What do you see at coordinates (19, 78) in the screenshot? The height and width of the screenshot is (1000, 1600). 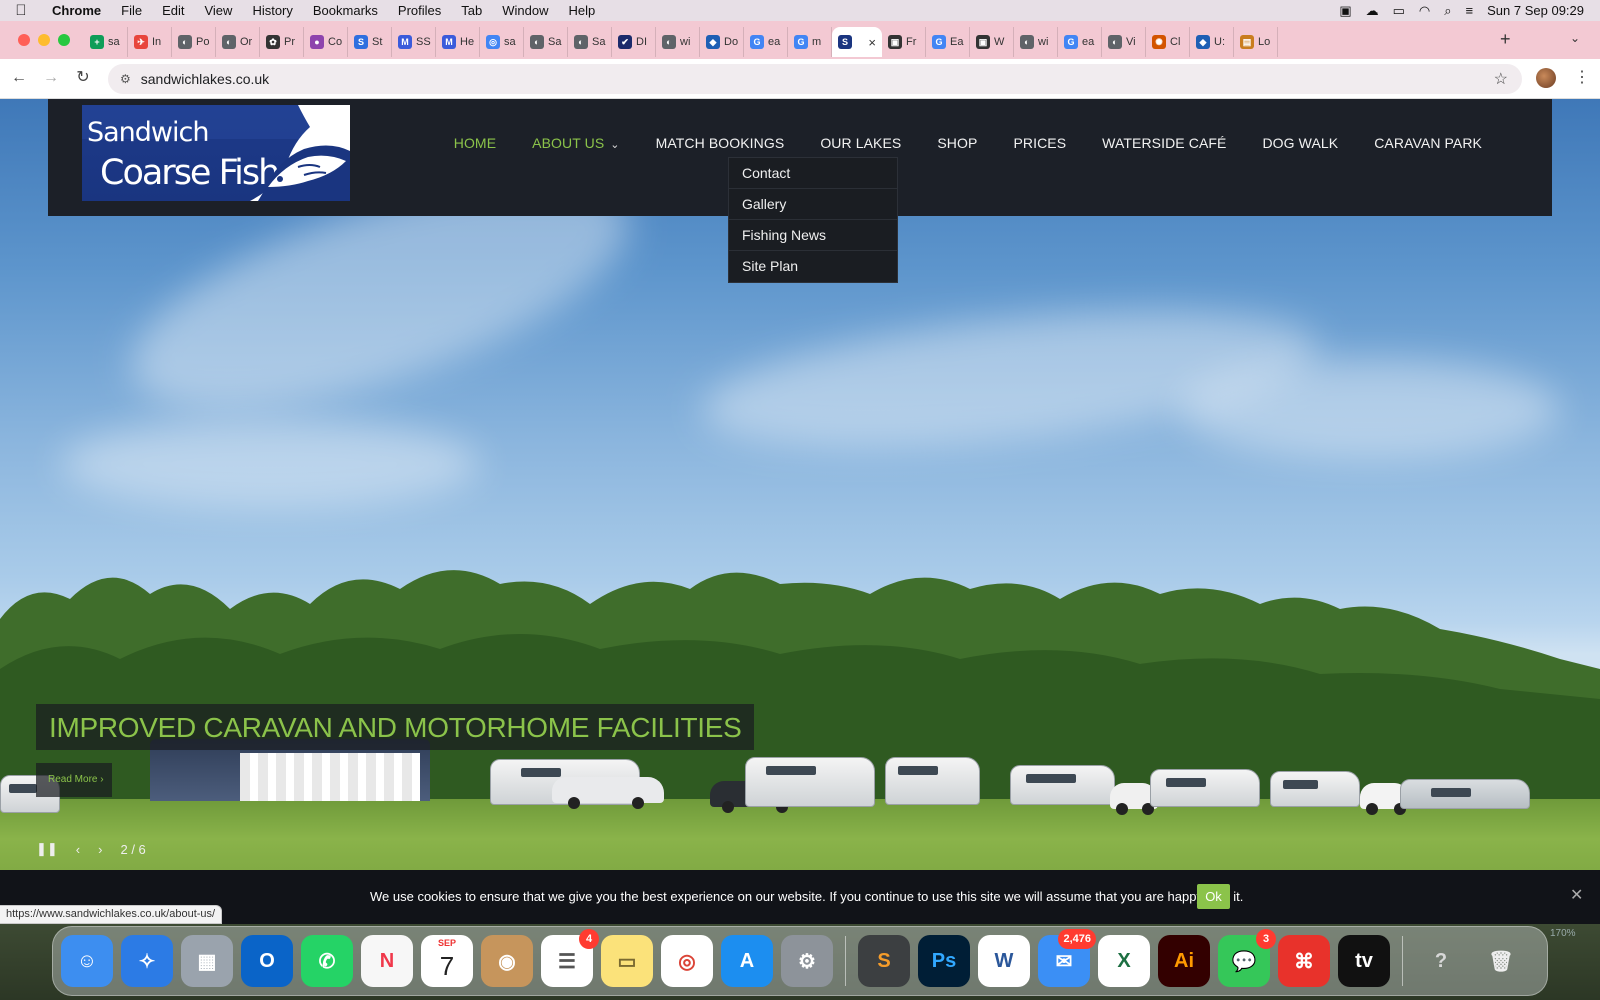 I see `back-arrow-icon: ←` at bounding box center [19, 78].